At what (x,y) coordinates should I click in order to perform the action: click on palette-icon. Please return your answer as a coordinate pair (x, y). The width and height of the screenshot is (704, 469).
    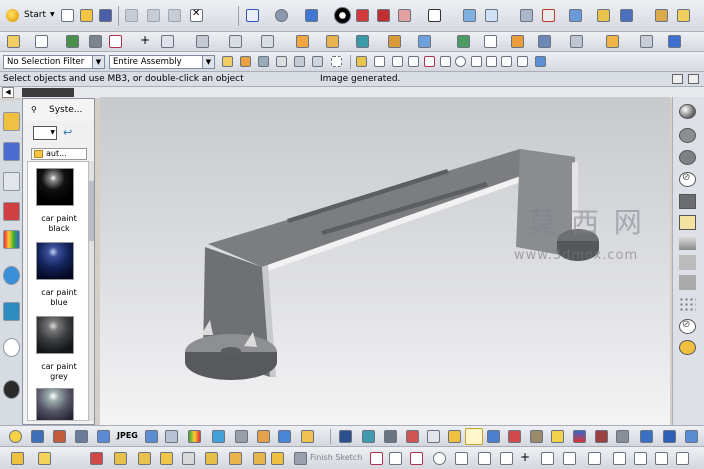
    Looking at the image, I should click on (11, 239).